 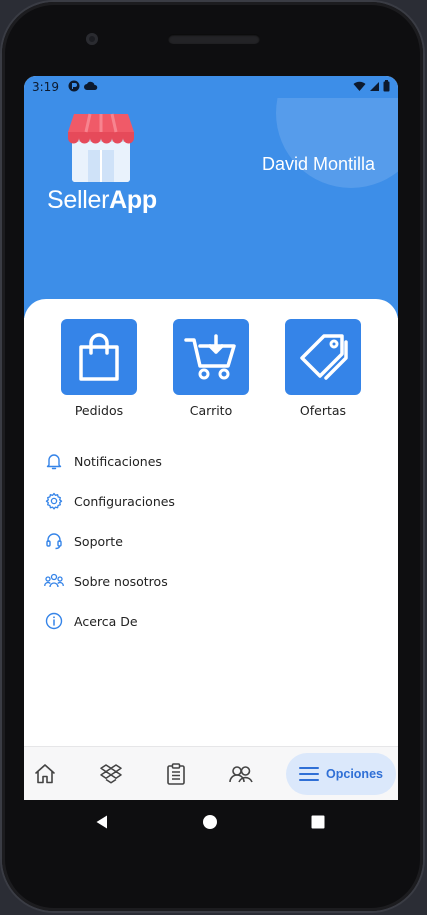 I want to click on cart-label: Carrito, so click(x=211, y=410).